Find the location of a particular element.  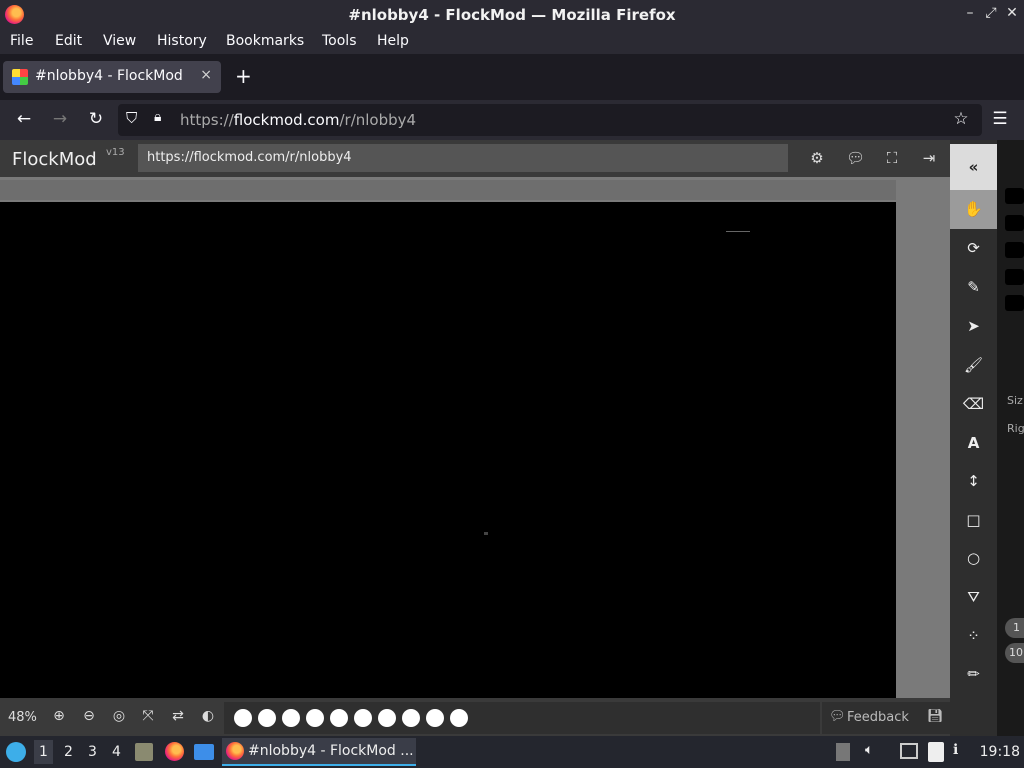

notes-icon is located at coordinates (936, 752).